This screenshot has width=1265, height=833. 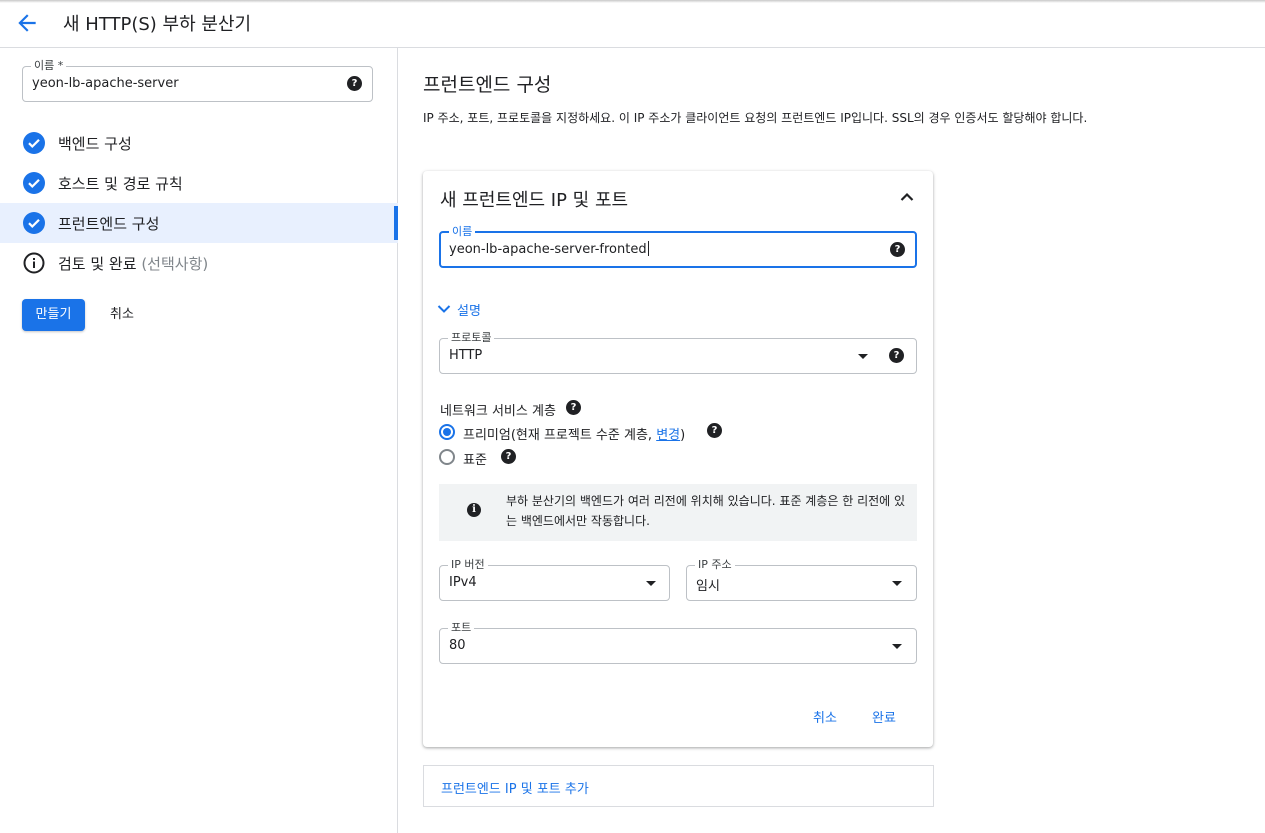 I want to click on step-label: 검토 및 완료 (선택사항), so click(x=133, y=263).